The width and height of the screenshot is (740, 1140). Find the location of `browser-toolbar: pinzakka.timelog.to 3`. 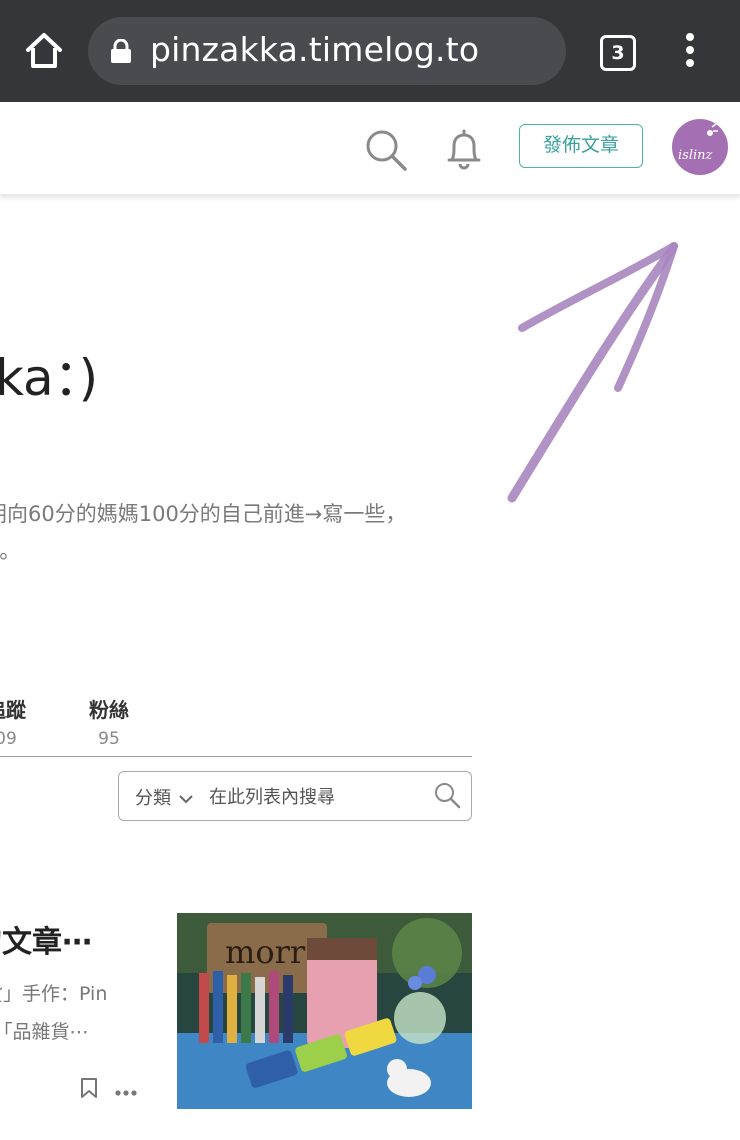

browser-toolbar: pinzakka.timelog.to 3 is located at coordinates (370, 51).